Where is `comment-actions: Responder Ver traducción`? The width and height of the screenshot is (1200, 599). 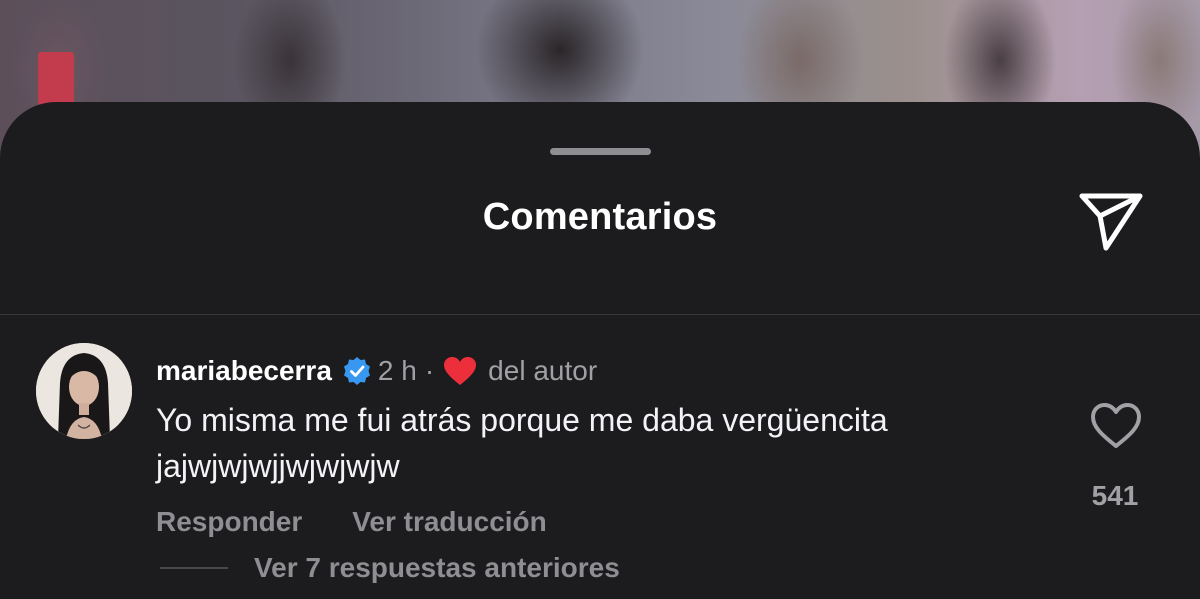
comment-actions: Responder Ver traducción is located at coordinates (351, 522).